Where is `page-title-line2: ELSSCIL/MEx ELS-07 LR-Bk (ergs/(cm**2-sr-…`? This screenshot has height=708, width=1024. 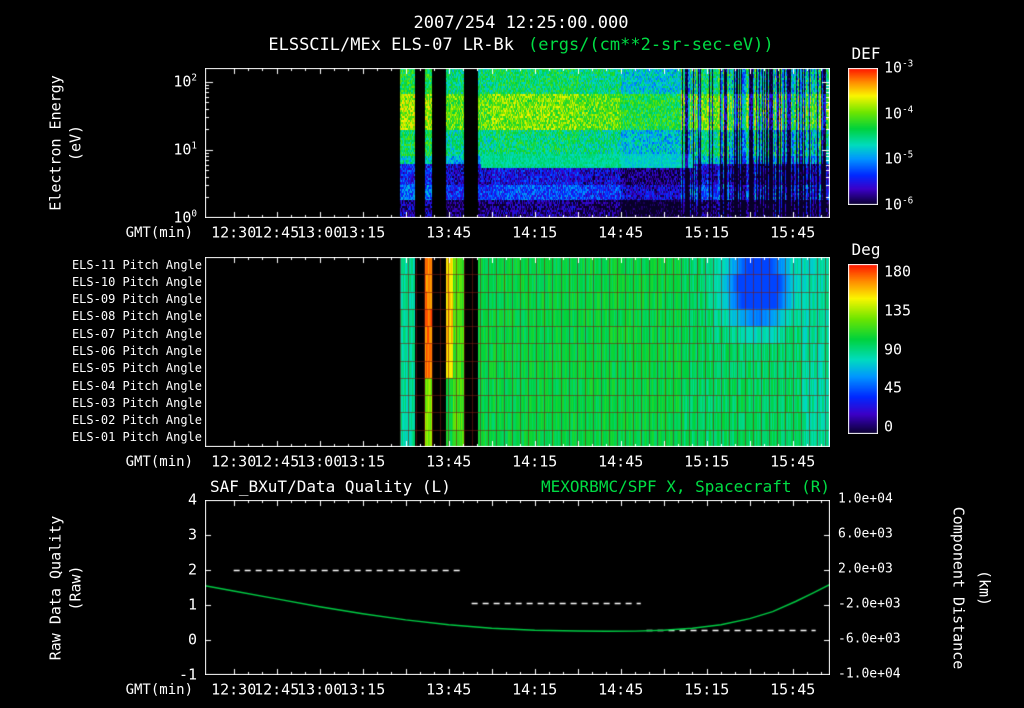 page-title-line2: ELSSCIL/MEx ELS-07 LR-Bk (ergs/(cm**2-sr-… is located at coordinates (521, 45).